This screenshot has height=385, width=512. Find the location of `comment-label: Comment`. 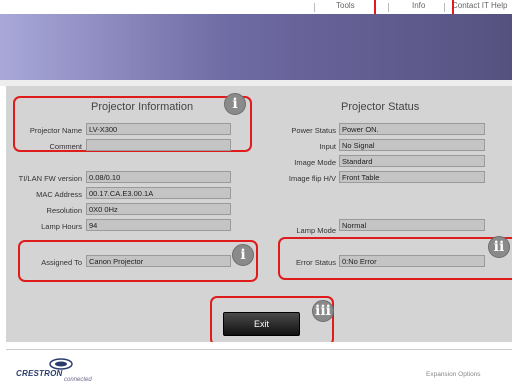

comment-label: Comment is located at coordinates (65, 146).